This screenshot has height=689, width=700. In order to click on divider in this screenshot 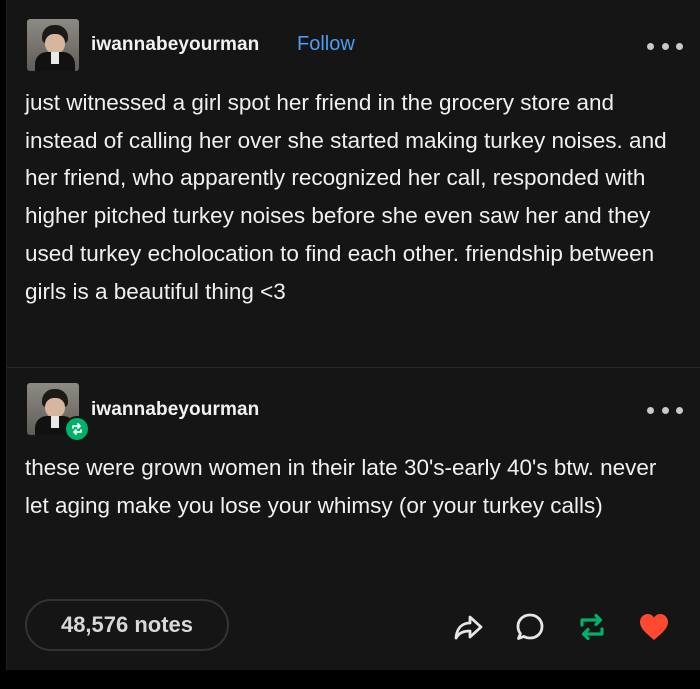, I will do `click(353, 367)`.